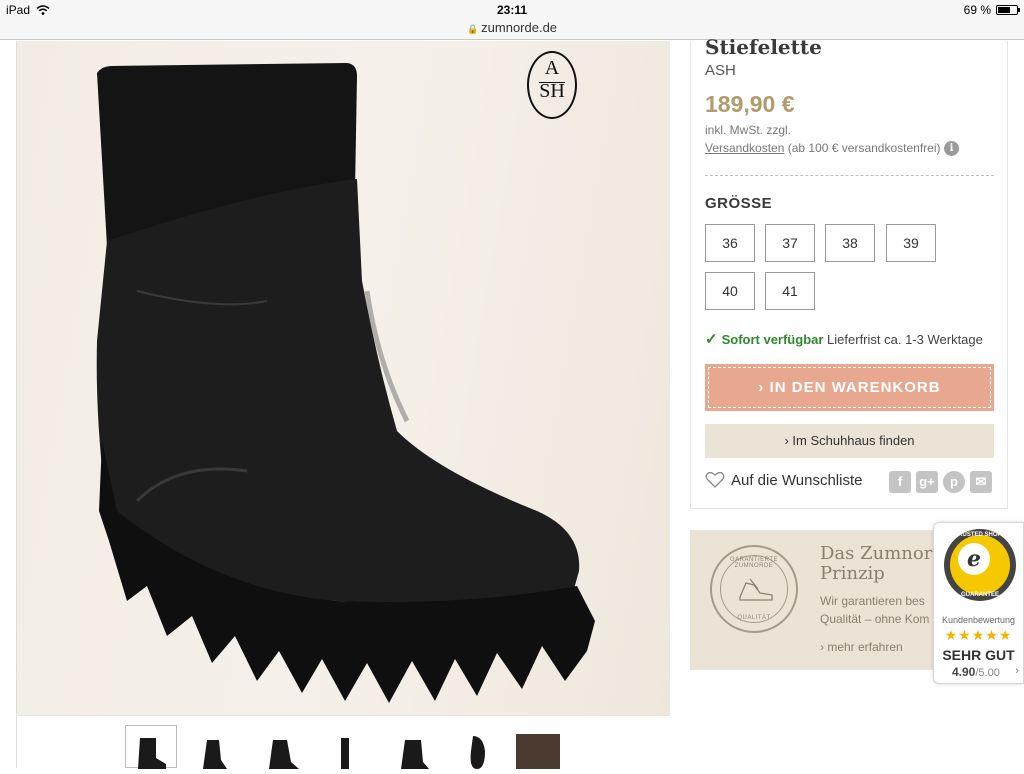 This screenshot has height=774, width=1024. I want to click on brand-logo-top: A, so click(552, 68).